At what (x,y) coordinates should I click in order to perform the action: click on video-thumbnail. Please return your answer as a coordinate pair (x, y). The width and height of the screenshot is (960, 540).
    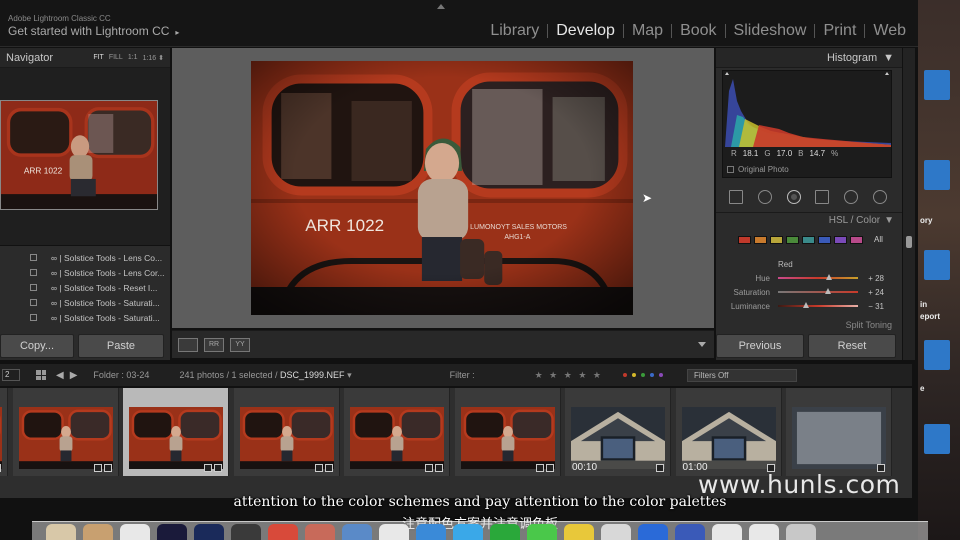
    Looking at the image, I should click on (618, 438).